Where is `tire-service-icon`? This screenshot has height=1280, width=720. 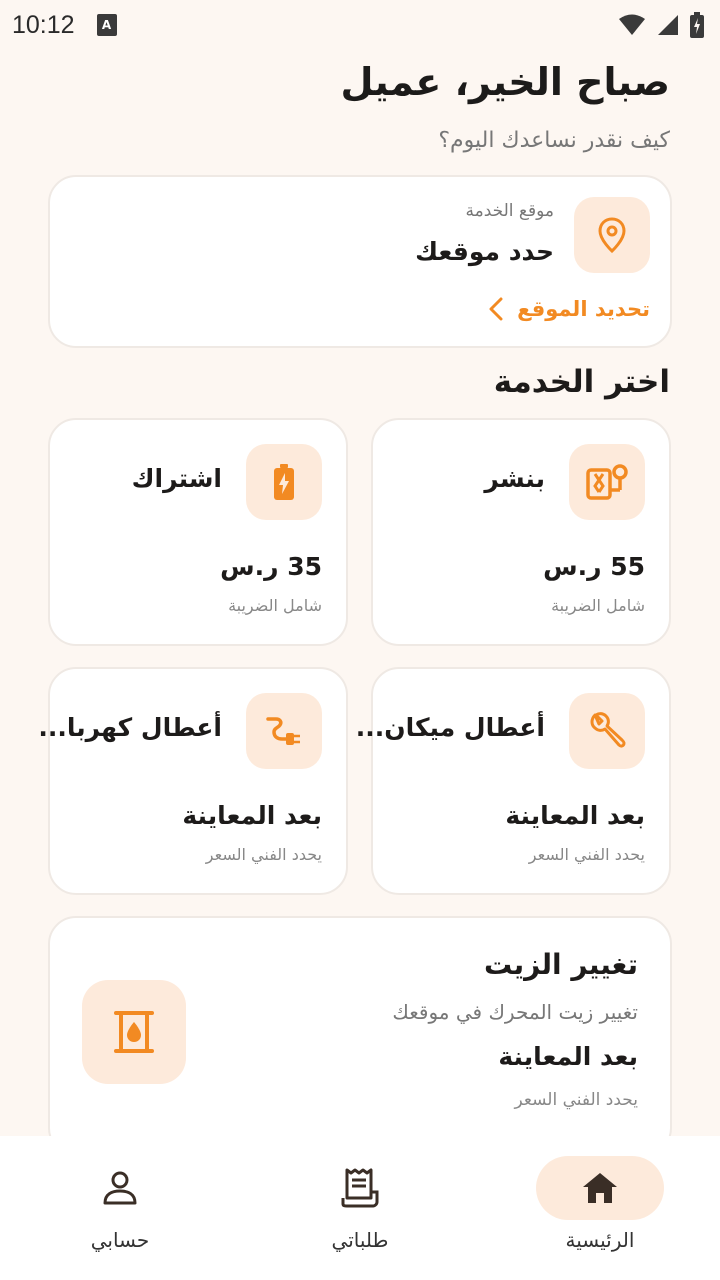 tire-service-icon is located at coordinates (607, 482).